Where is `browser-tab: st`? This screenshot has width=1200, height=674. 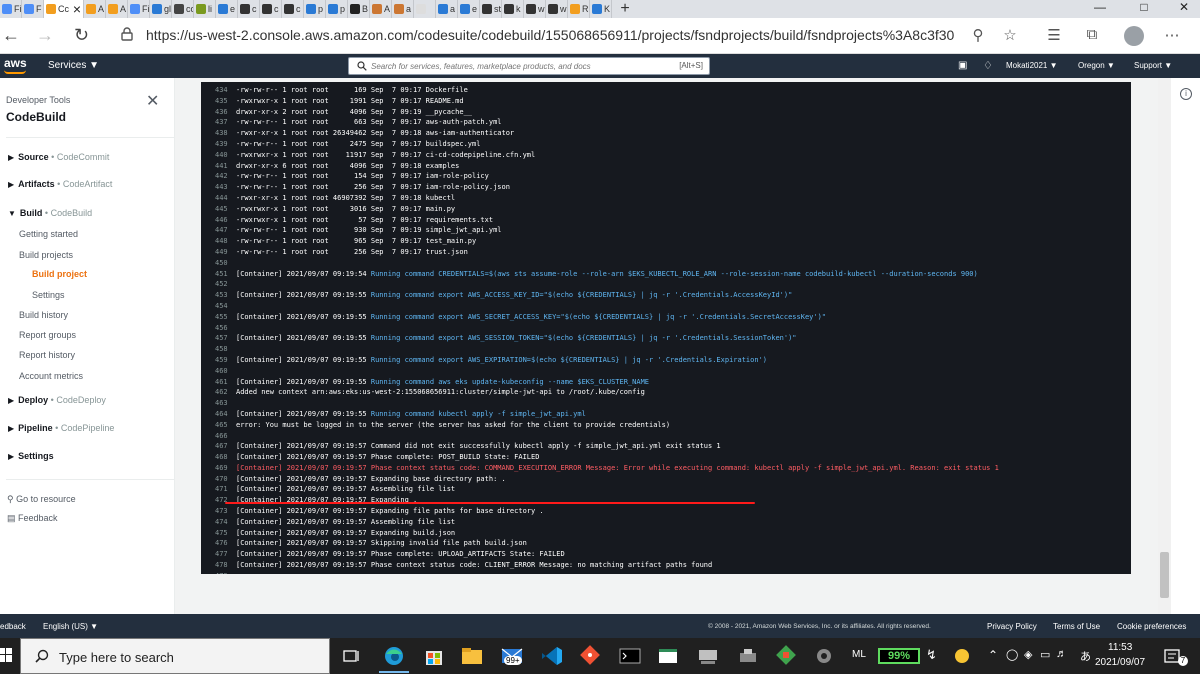 browser-tab: st is located at coordinates (491, 9).